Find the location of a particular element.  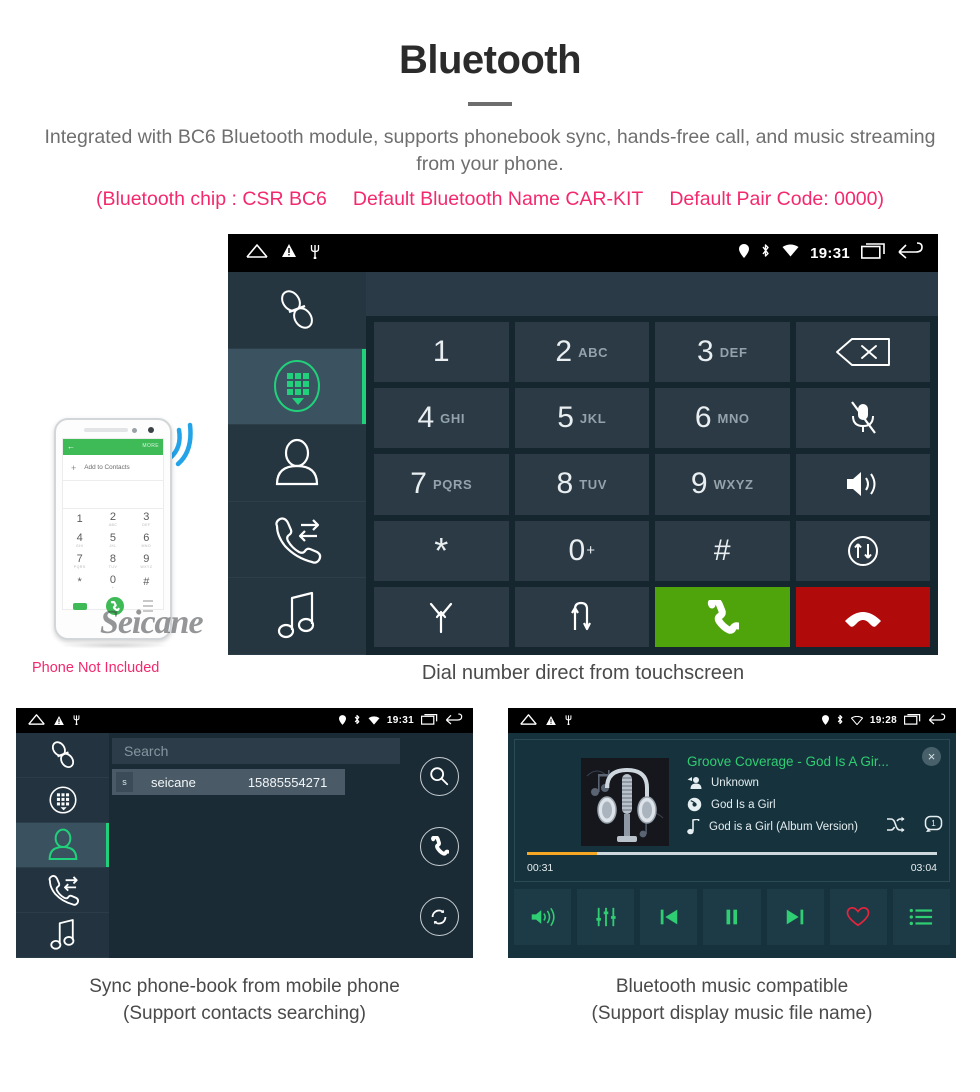

search-input: Search is located at coordinates (256, 751).